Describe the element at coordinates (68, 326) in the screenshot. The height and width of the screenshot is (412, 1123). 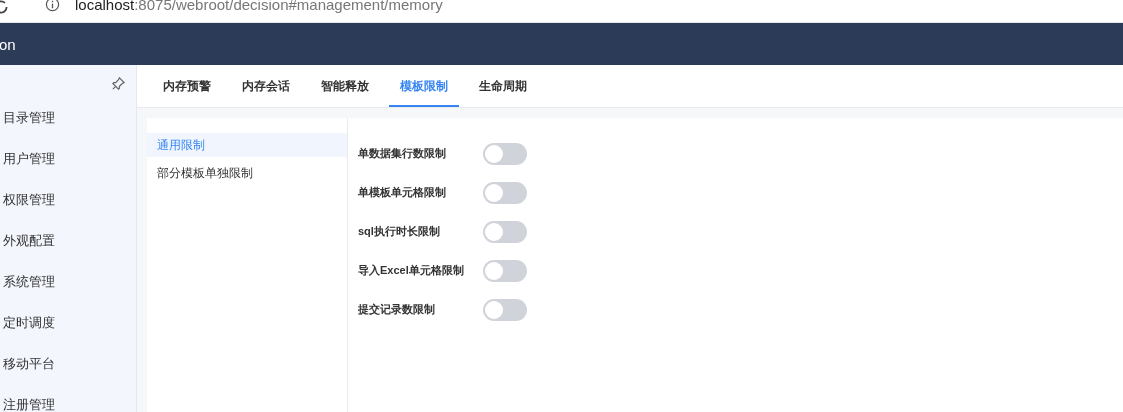
I see `sidebar-item: 定时调度` at that location.